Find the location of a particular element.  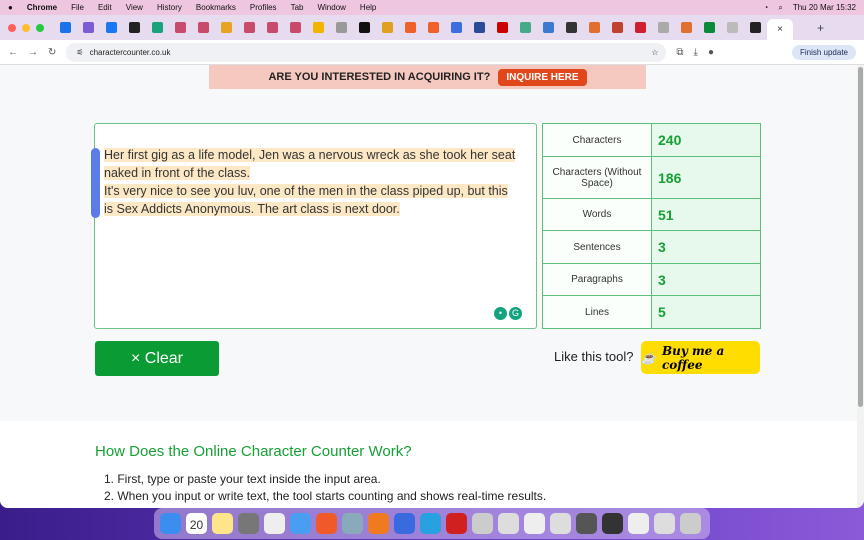

apple-icon: ● is located at coordinates (10, 7).